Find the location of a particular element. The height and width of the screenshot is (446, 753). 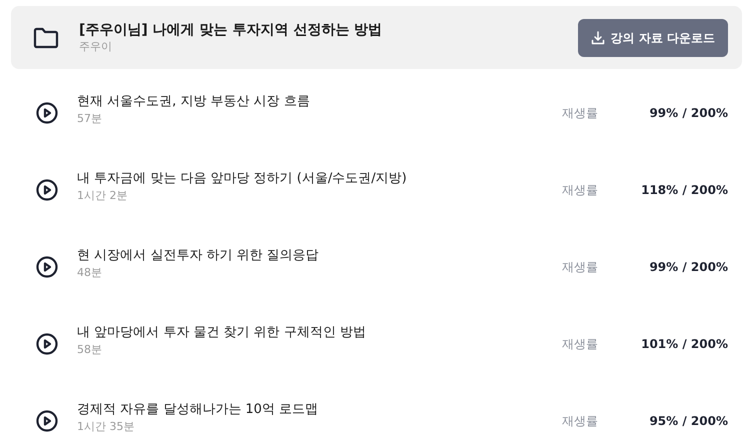

course-title: [주우이님] 나에게 맞는 투자지역 선정하는 방법 is located at coordinates (230, 29).